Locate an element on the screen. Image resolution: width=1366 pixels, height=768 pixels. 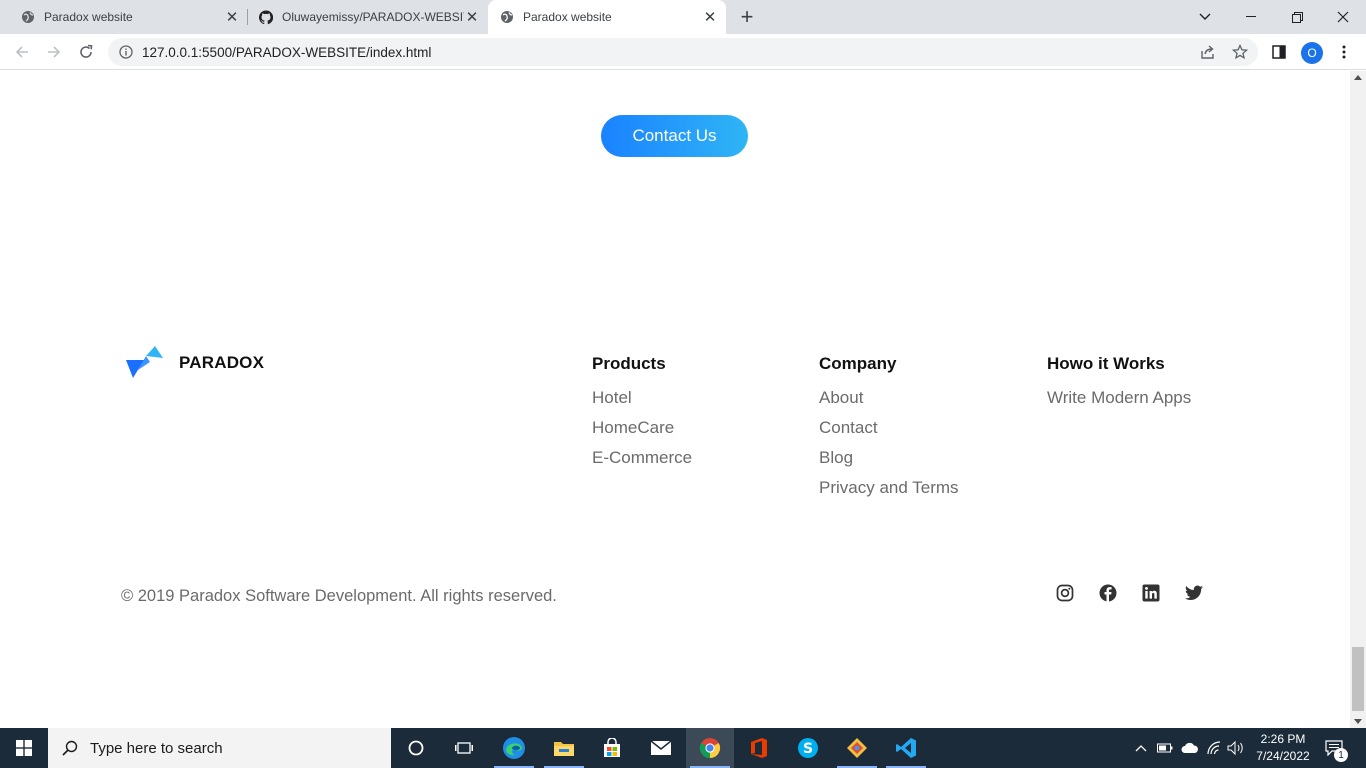
share-icon is located at coordinates (1208, 52).